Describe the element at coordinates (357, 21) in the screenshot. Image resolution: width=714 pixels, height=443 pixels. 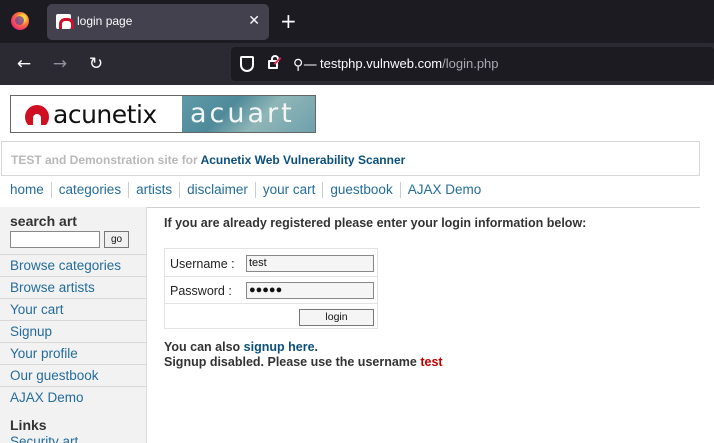
I see `browser-tab-bar: login page ✕ +` at that location.